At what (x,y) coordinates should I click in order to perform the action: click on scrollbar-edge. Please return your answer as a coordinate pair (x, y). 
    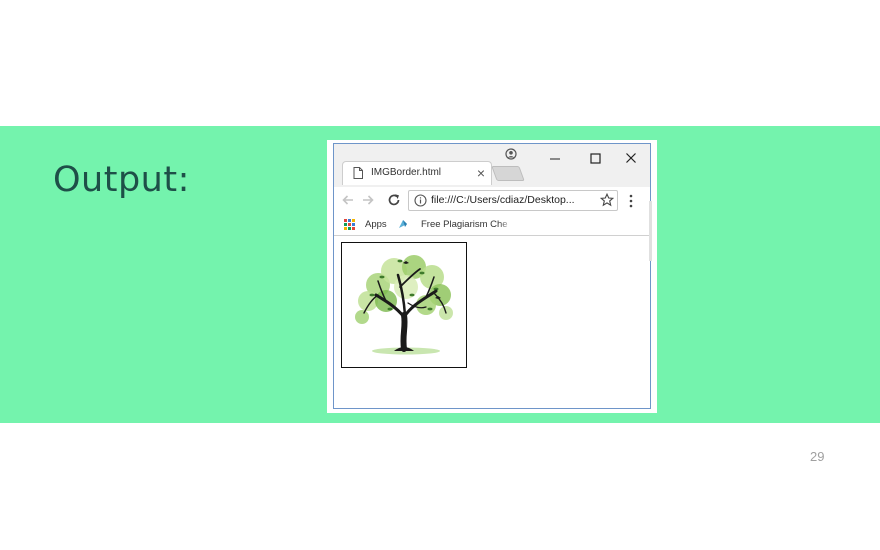
    Looking at the image, I should click on (650, 231).